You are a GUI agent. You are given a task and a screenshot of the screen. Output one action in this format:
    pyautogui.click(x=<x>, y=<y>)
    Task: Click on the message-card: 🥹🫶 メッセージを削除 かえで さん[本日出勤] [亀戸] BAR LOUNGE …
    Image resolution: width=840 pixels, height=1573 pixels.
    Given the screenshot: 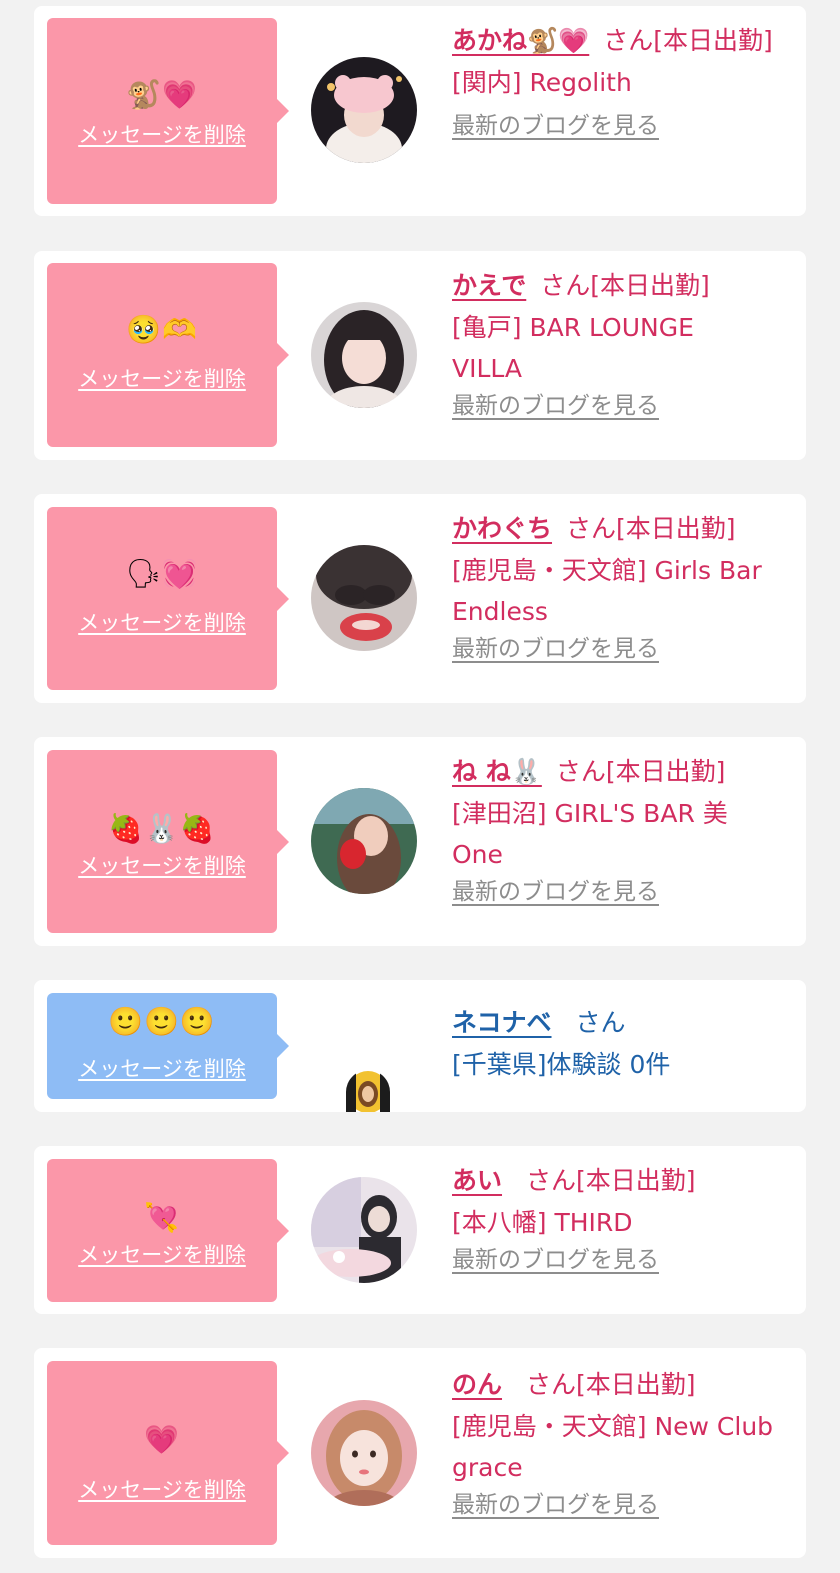 What is the action you would take?
    pyautogui.click(x=420, y=355)
    